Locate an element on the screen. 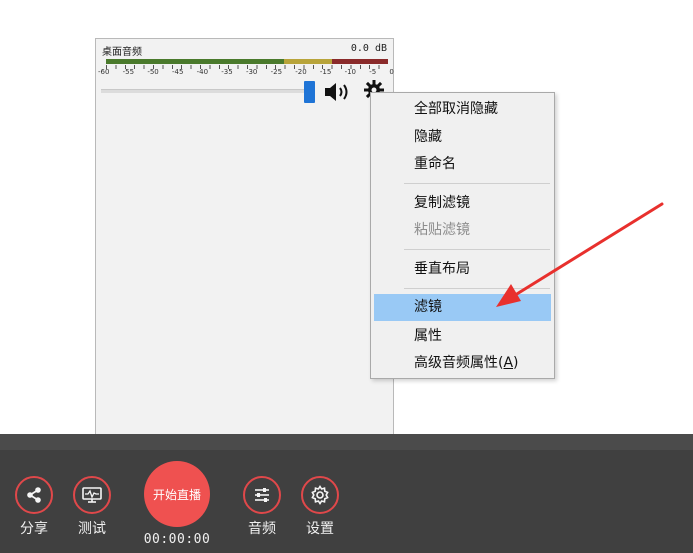  tick-label: -20 is located at coordinates (301, 72).